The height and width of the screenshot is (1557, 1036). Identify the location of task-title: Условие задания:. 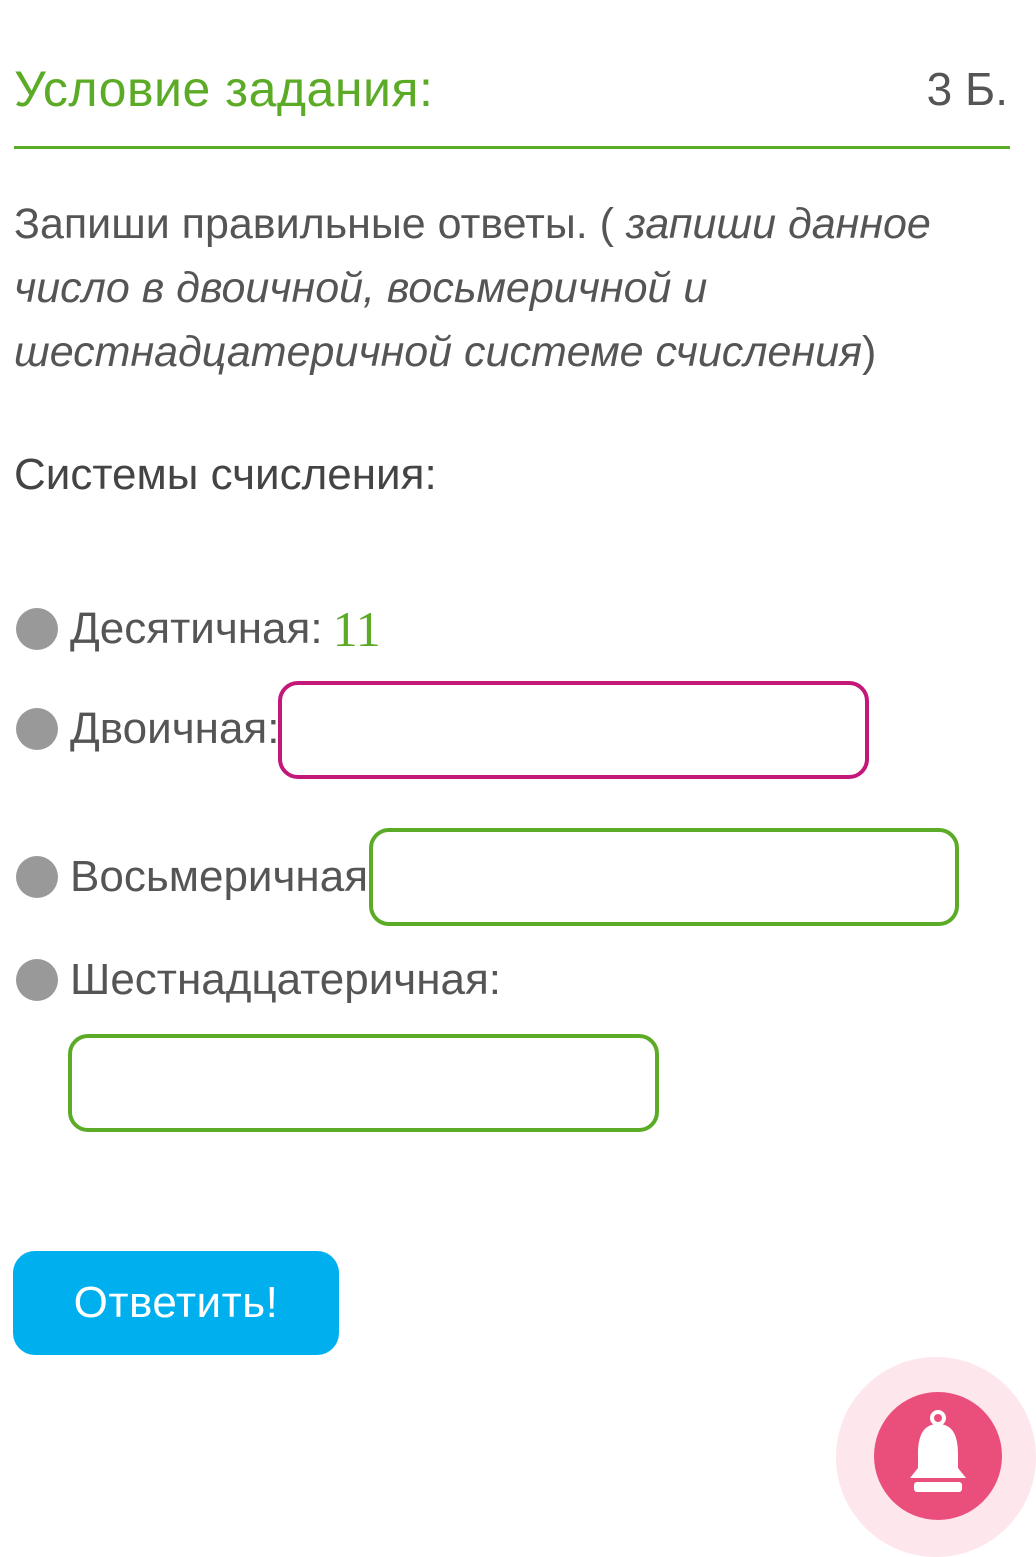
(224, 89).